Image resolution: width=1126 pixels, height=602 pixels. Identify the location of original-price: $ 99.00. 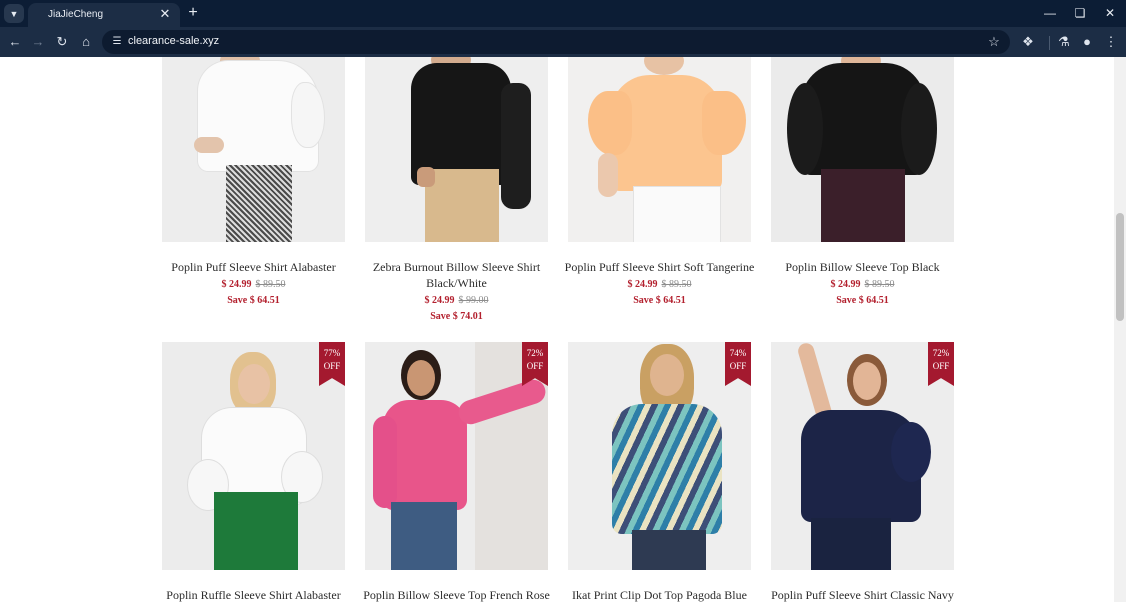
(473, 300).